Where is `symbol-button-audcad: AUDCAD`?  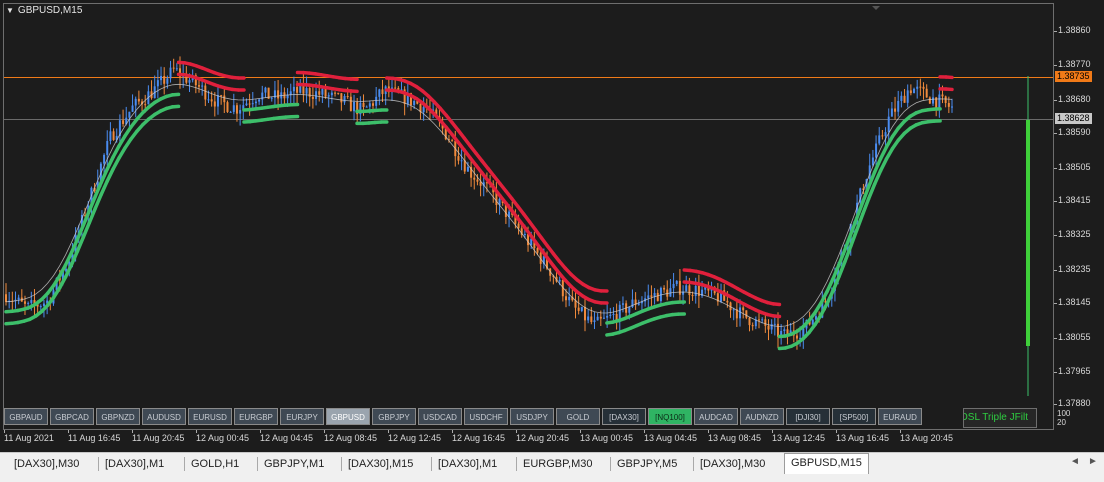
symbol-button-audcad: AUDCAD is located at coordinates (716, 416).